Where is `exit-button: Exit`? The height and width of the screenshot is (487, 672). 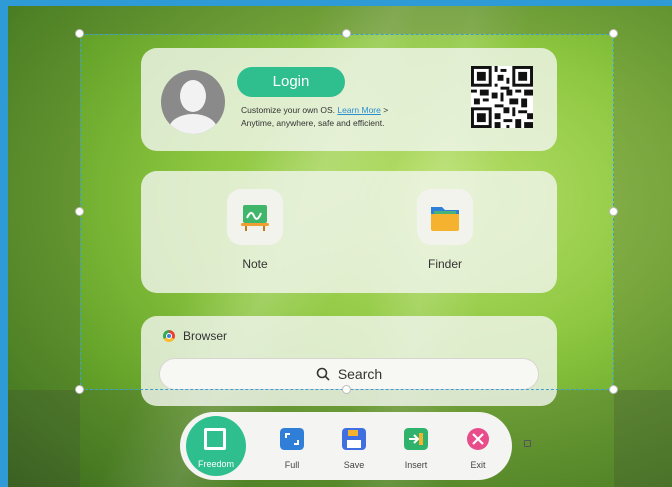 exit-button: Exit is located at coordinates (478, 446).